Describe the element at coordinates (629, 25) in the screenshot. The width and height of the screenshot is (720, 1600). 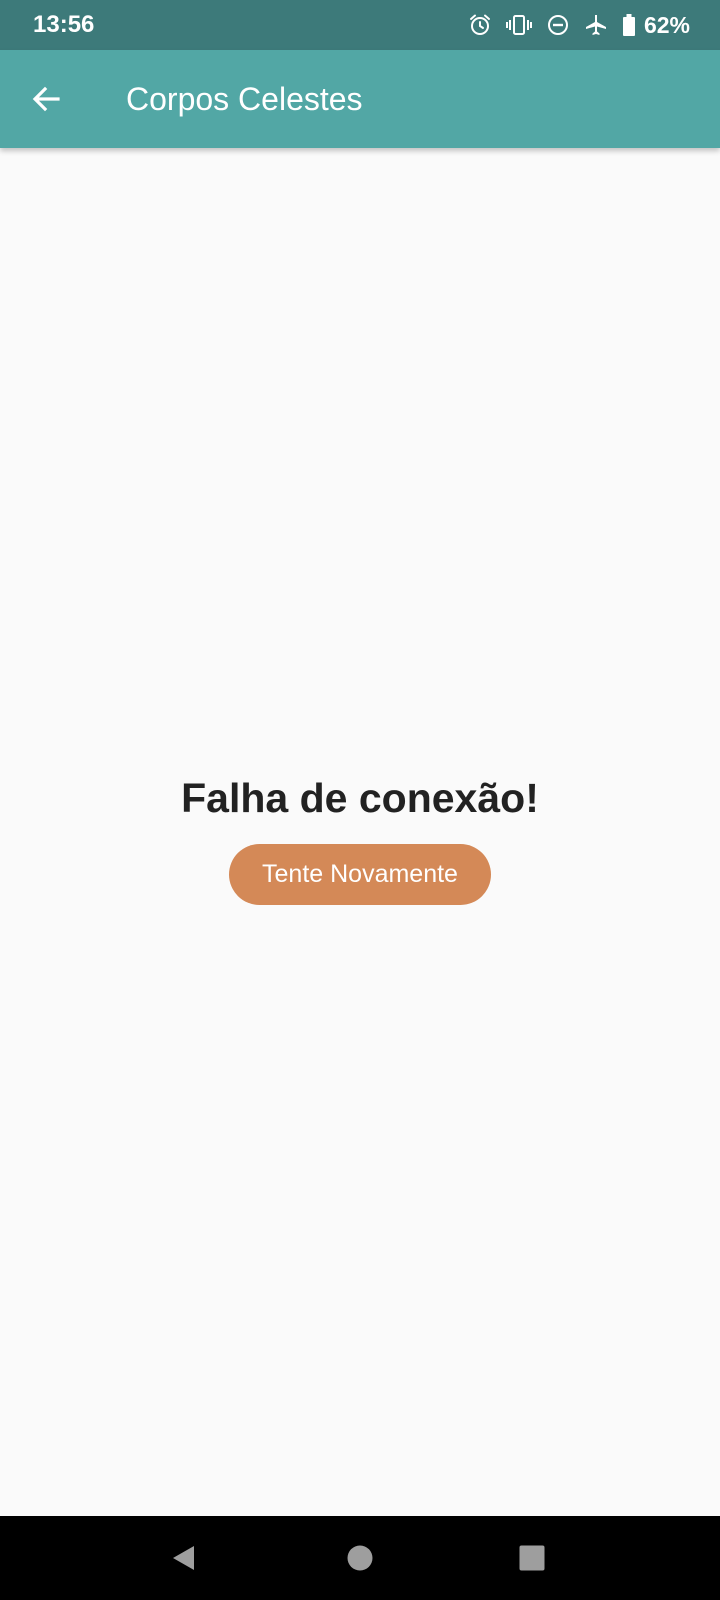
I see `battery-icon` at that location.